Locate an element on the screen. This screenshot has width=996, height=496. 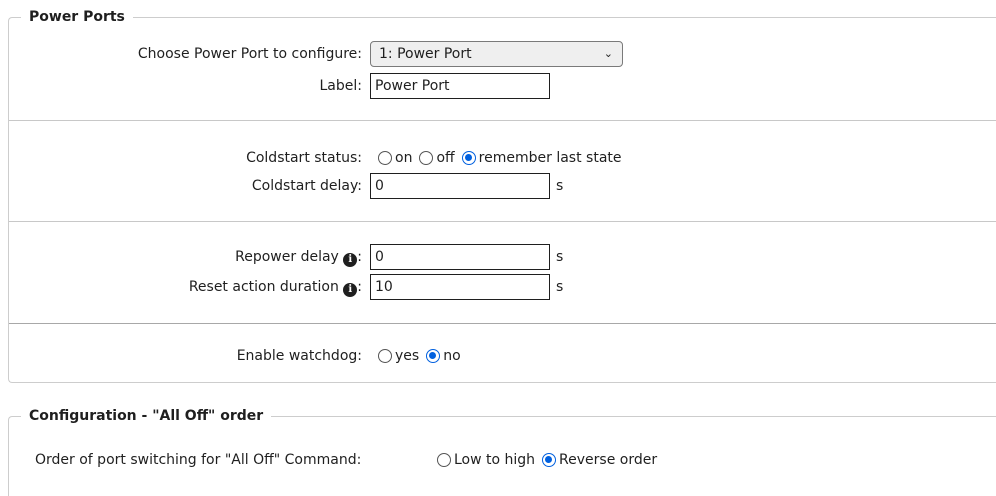
coldstart-delay-row: Coldstart delay: 0 s is located at coordinates (502, 186).